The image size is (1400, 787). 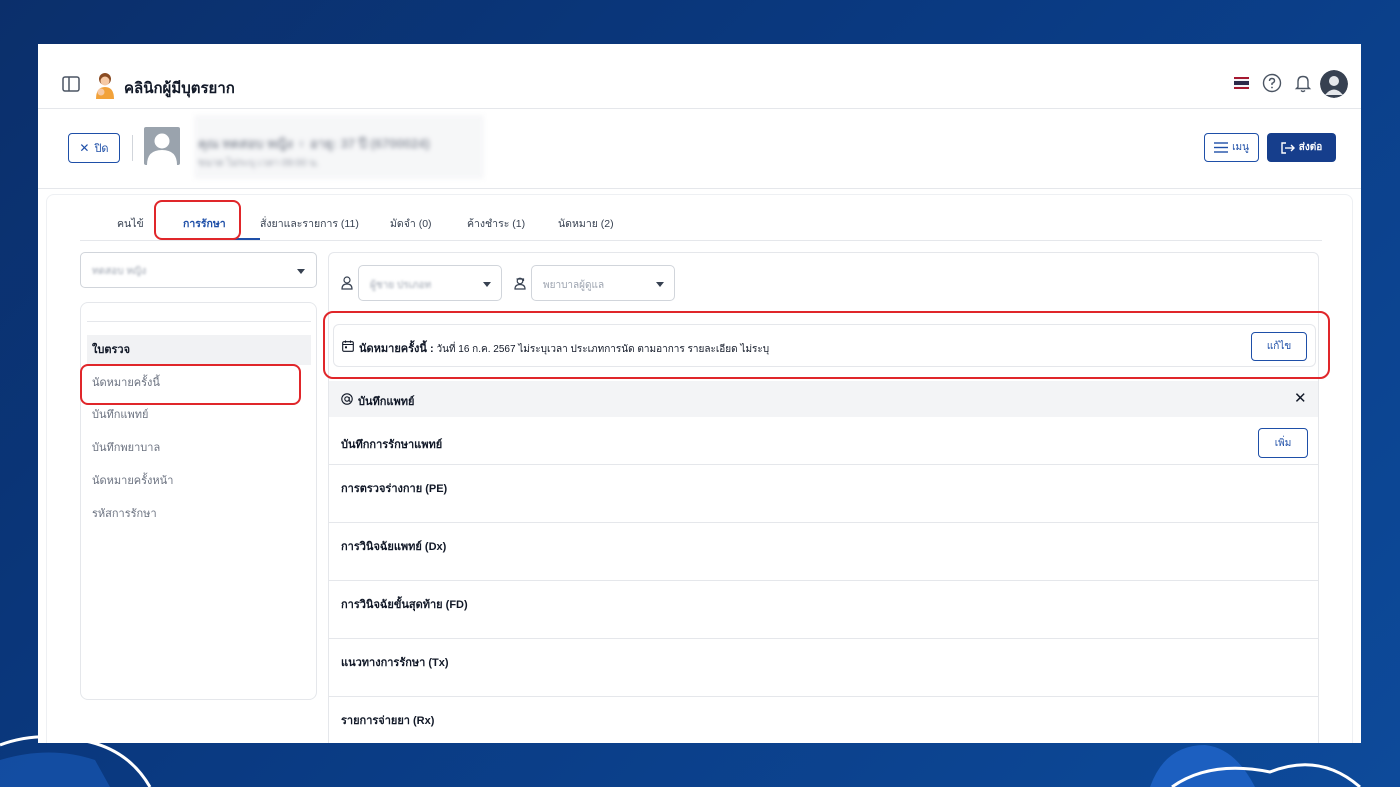 I want to click on menu-button: เมนู, so click(x=1231, y=147).